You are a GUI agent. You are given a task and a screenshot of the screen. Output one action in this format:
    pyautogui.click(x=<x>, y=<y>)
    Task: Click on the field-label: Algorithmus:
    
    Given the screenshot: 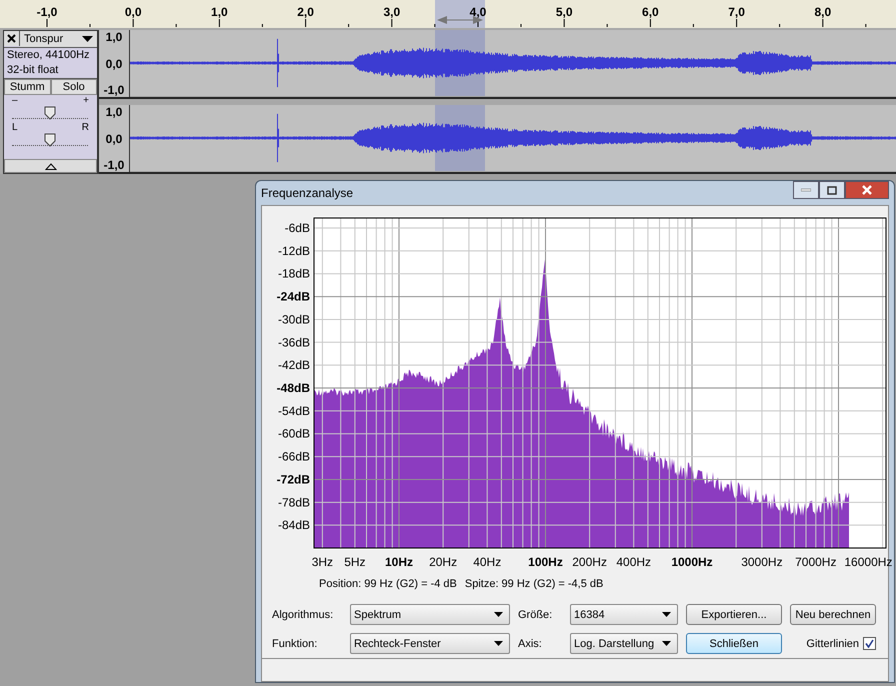 What is the action you would take?
    pyautogui.click(x=303, y=614)
    